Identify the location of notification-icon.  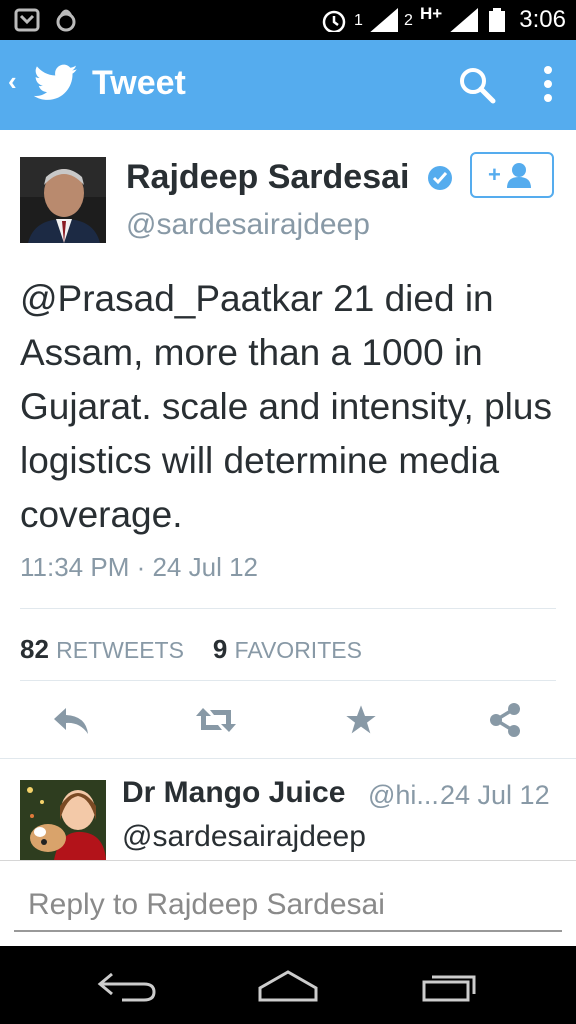
(27, 20).